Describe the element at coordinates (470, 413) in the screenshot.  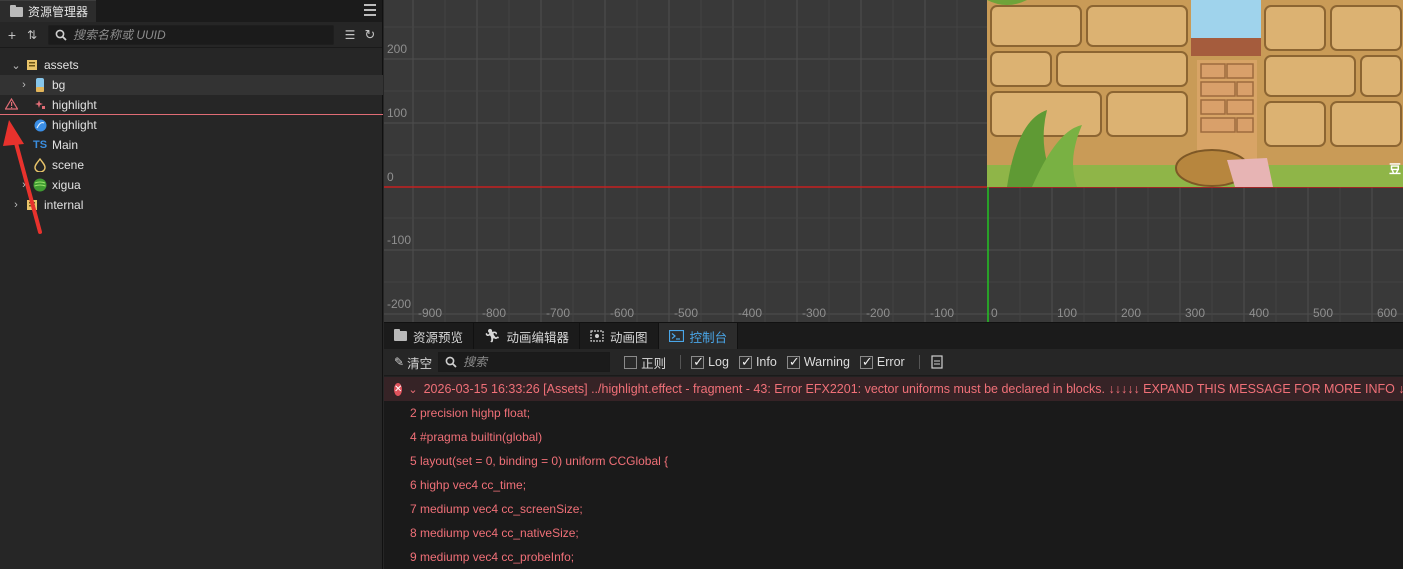
I see `log-line: 2 precision highp float;` at that location.